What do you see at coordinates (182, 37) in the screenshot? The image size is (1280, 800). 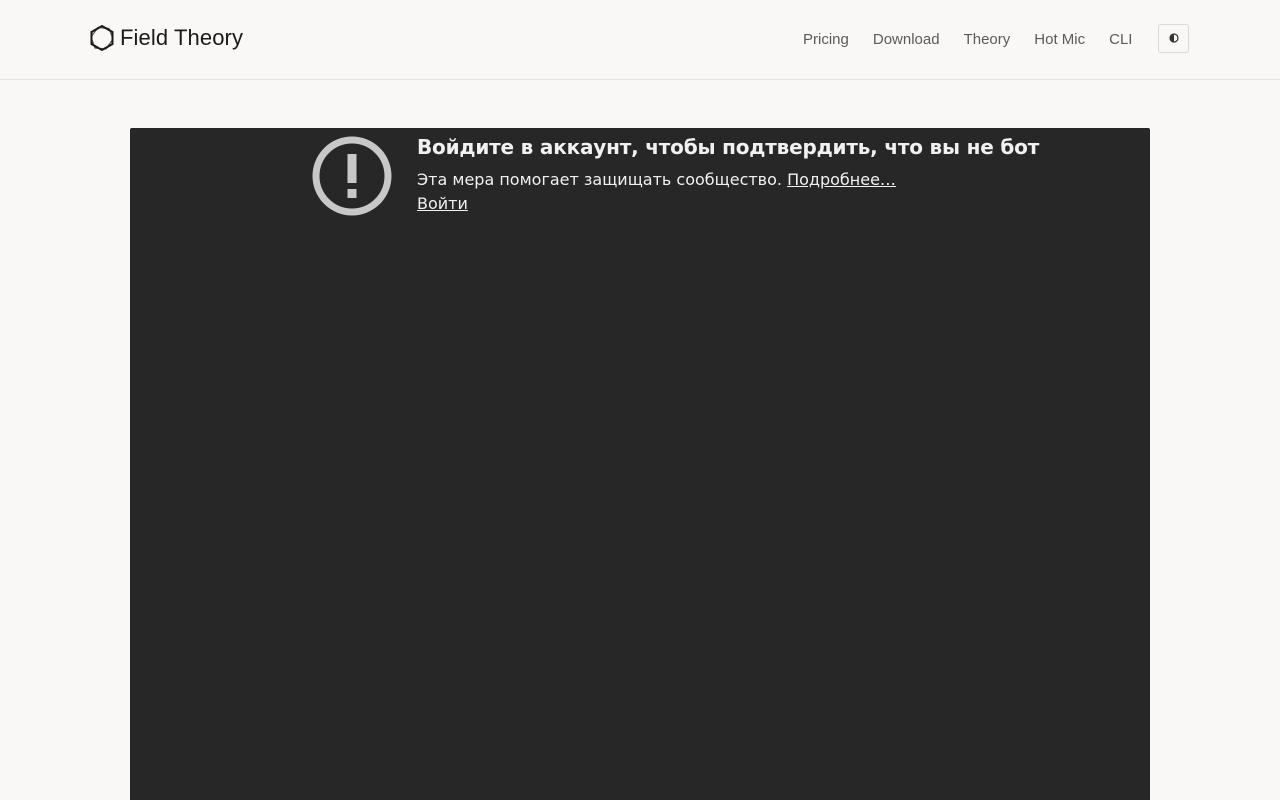 I see `brand-name: Field Theory` at bounding box center [182, 37].